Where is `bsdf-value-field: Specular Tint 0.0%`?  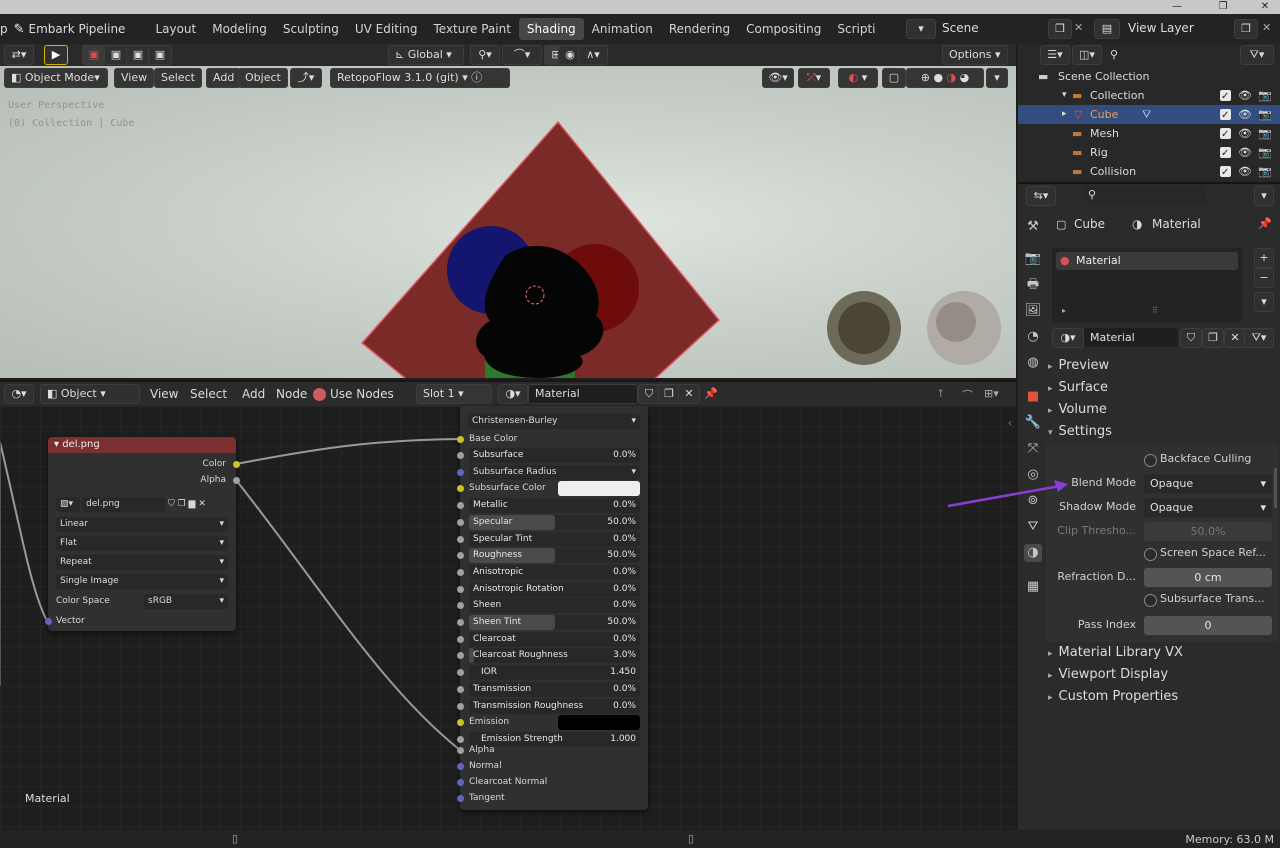
bsdf-value-field: Specular Tint 0.0% is located at coordinates (554, 539).